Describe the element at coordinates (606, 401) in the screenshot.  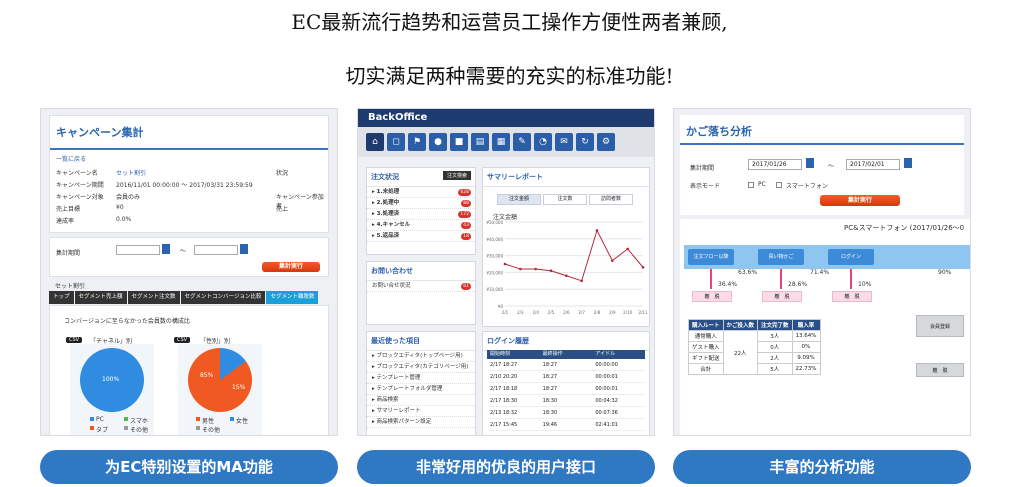
I see `table-cell: 00:04:32` at that location.